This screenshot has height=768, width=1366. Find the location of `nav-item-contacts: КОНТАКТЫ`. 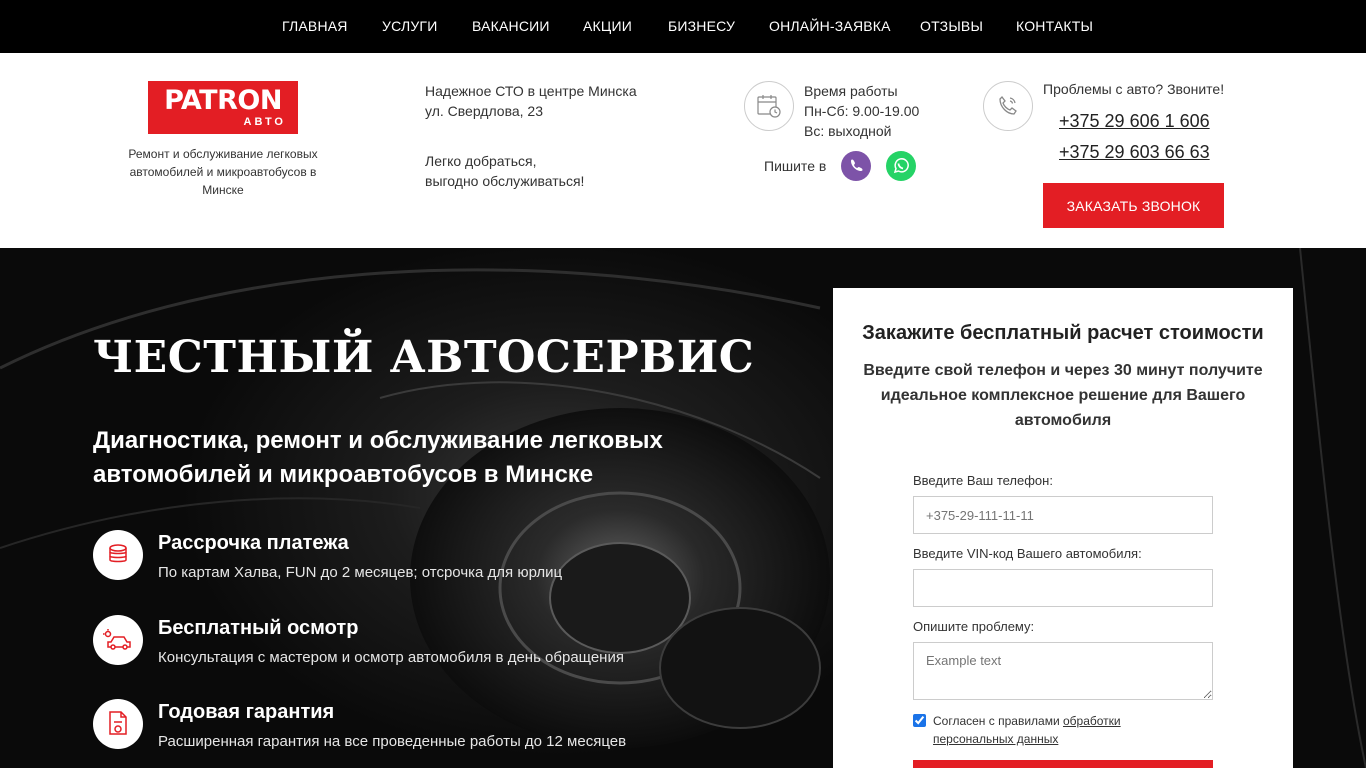

nav-item-contacts: КОНТАКТЫ is located at coordinates (1054, 26).